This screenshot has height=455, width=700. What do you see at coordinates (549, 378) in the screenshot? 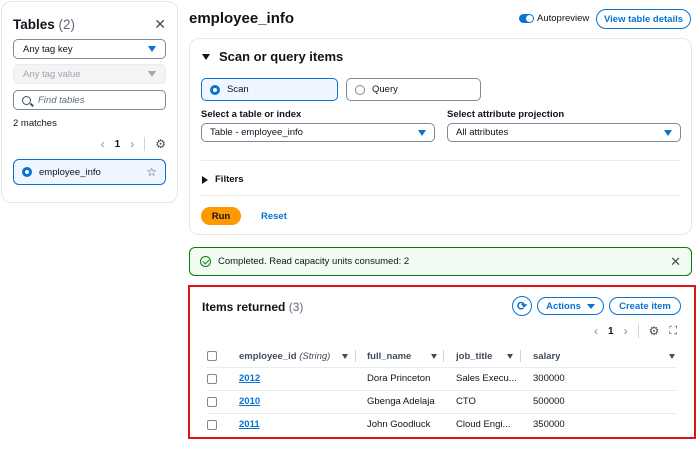
I see `salary-cell: 300000` at bounding box center [549, 378].